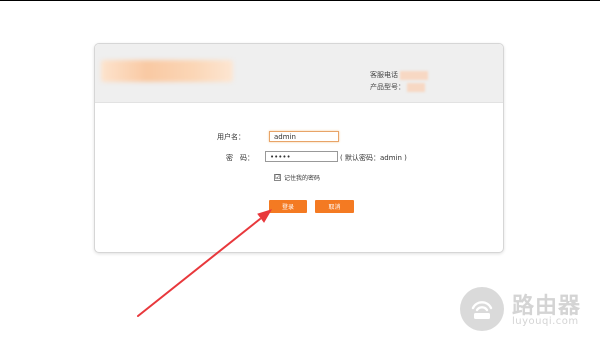 Image resolution: width=600 pixels, height=350 pixels. Describe the element at coordinates (240, 158) in the screenshot. I see `password-label: 密 码：` at that location.